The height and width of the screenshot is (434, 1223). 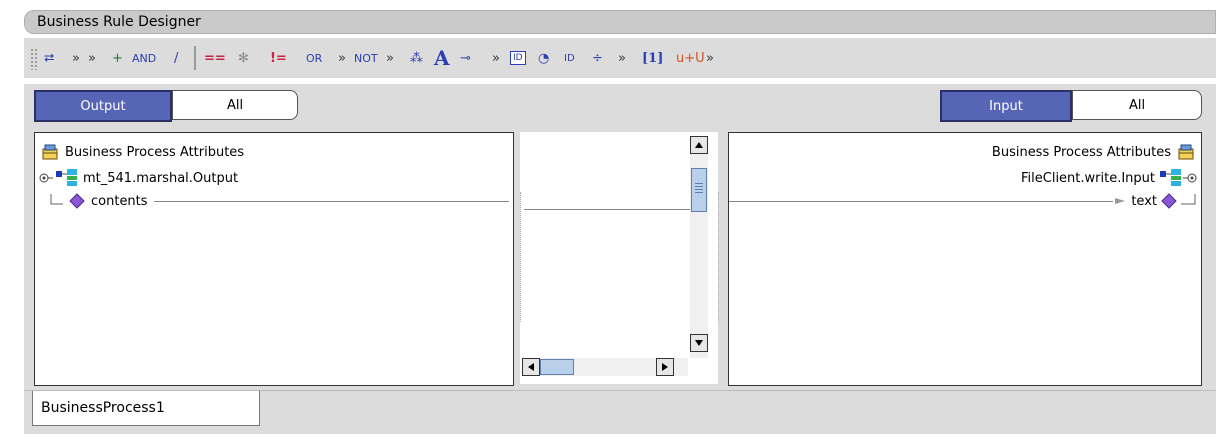 I want to click on not-equal-icon-button: !=, so click(x=278, y=58).